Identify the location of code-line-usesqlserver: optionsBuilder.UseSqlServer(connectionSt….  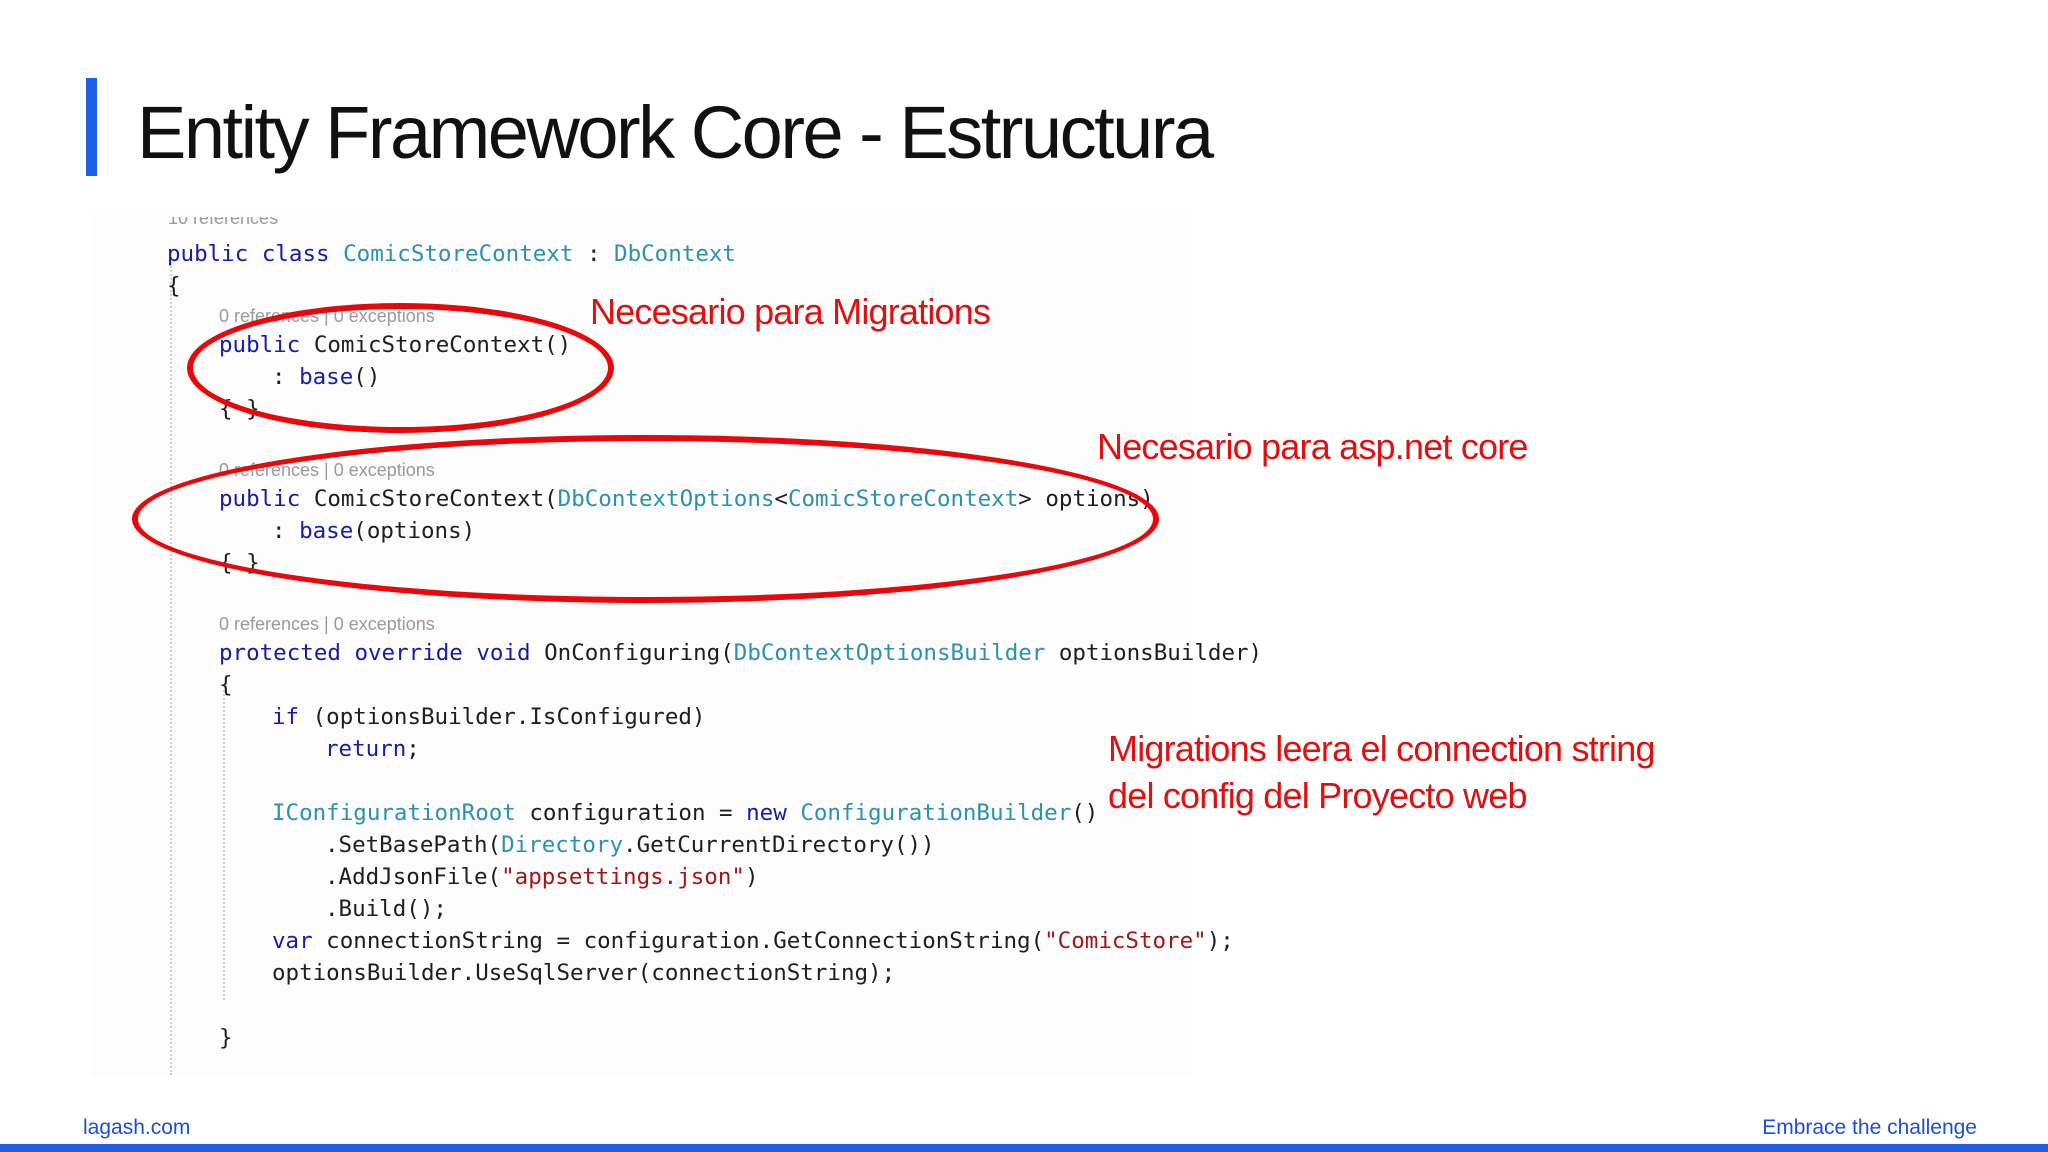
(584, 973).